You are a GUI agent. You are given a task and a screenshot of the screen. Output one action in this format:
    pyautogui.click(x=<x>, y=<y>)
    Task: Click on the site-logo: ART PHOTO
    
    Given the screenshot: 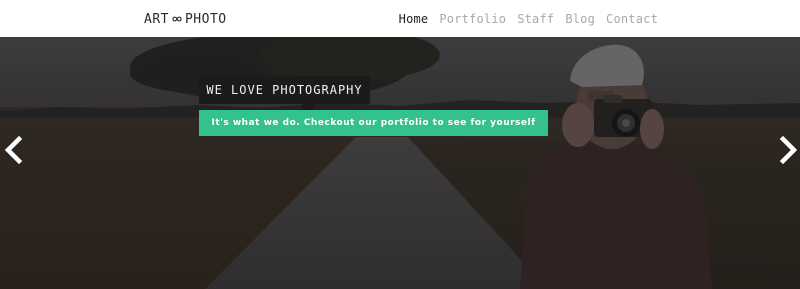 What is the action you would take?
    pyautogui.click(x=185, y=19)
    